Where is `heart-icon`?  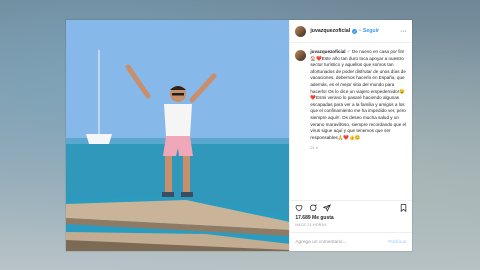 heart-icon is located at coordinates (299, 208).